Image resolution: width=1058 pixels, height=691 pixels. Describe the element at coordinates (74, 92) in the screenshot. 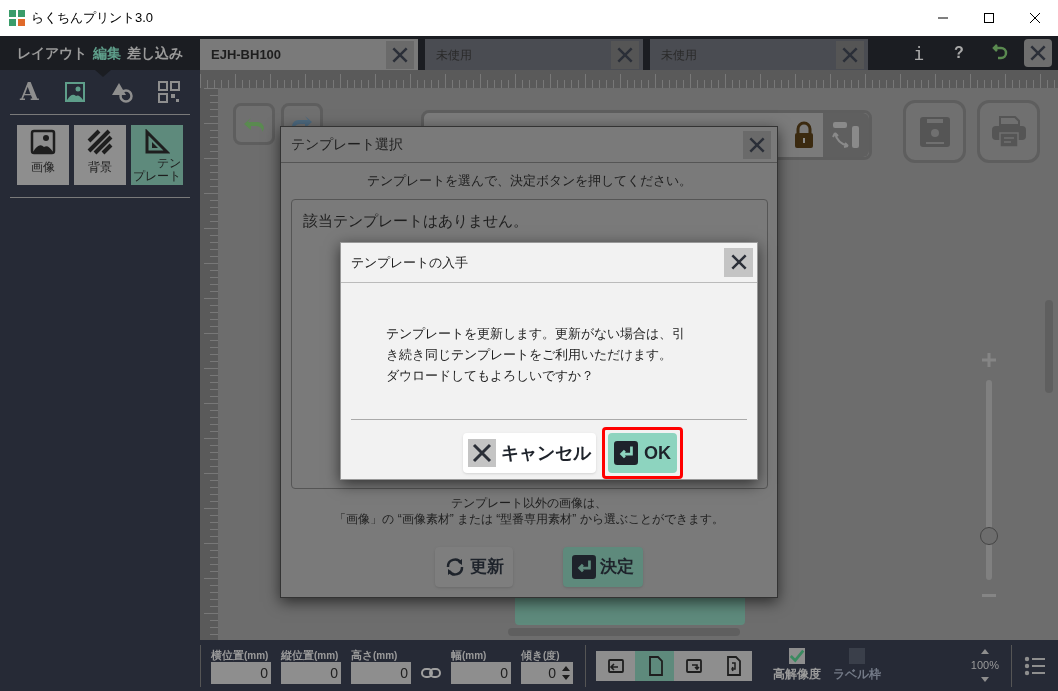

I see `picture-tool-icon` at that location.